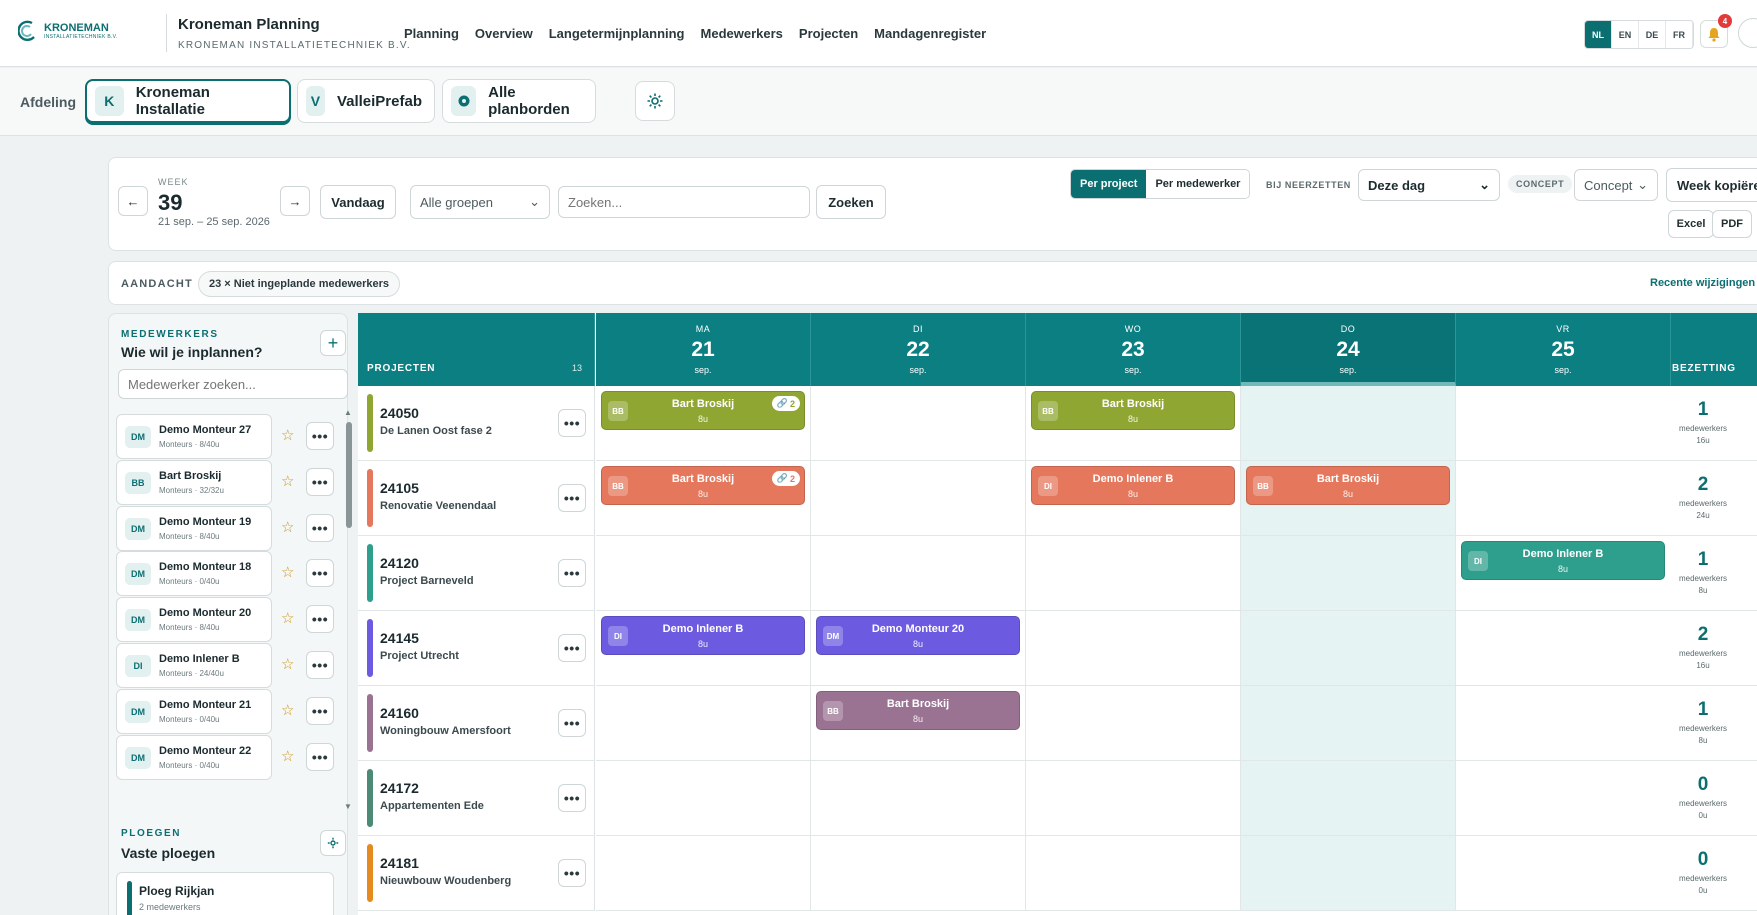 The image size is (1757, 915). What do you see at coordinates (851, 202) in the screenshot?
I see `search-button: Zoeken` at bounding box center [851, 202].